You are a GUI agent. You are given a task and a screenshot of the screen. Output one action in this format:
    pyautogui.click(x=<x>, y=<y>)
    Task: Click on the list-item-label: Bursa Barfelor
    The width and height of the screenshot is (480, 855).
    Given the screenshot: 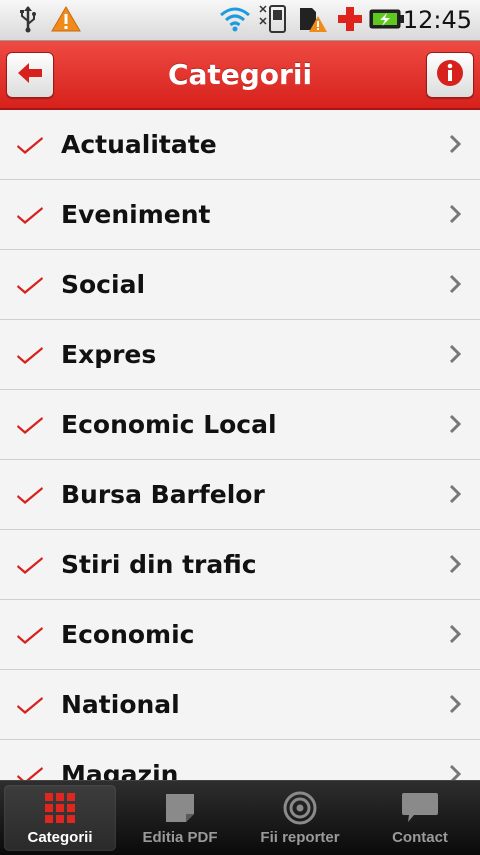 What is the action you would take?
    pyautogui.click(x=163, y=494)
    